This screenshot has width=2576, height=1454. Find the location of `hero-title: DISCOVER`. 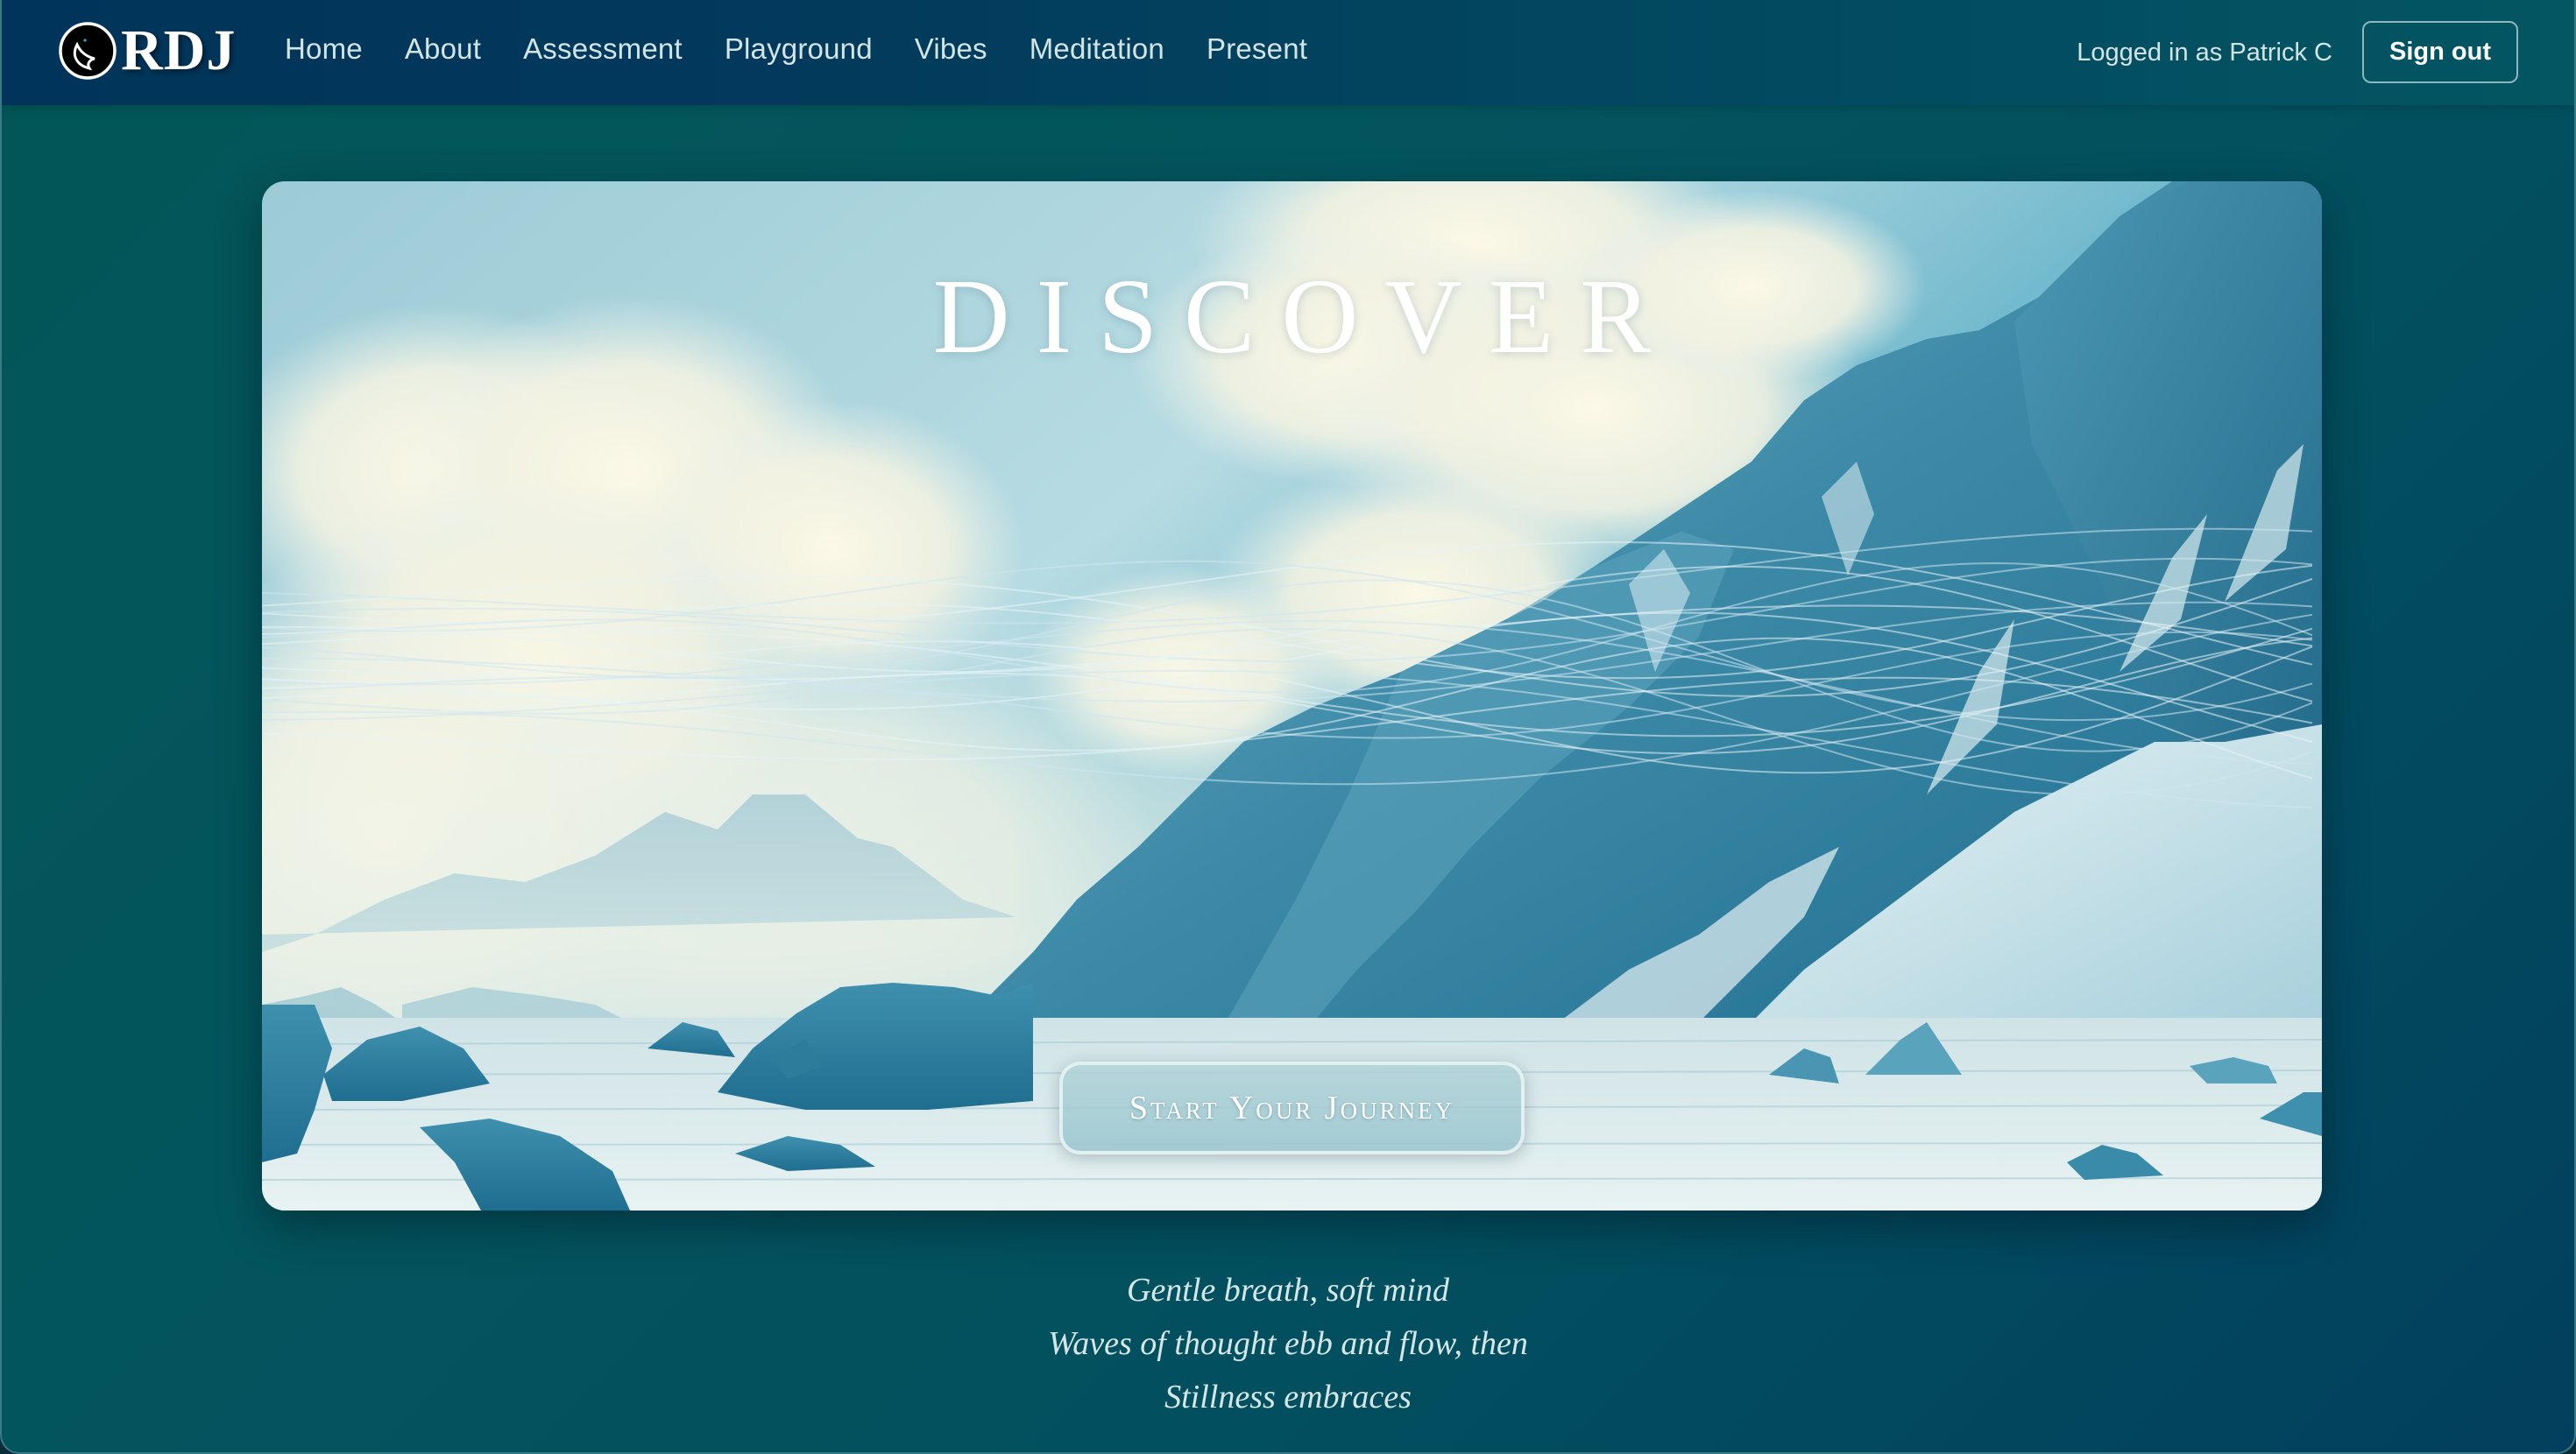

hero-title: DISCOVER is located at coordinates (1305, 317).